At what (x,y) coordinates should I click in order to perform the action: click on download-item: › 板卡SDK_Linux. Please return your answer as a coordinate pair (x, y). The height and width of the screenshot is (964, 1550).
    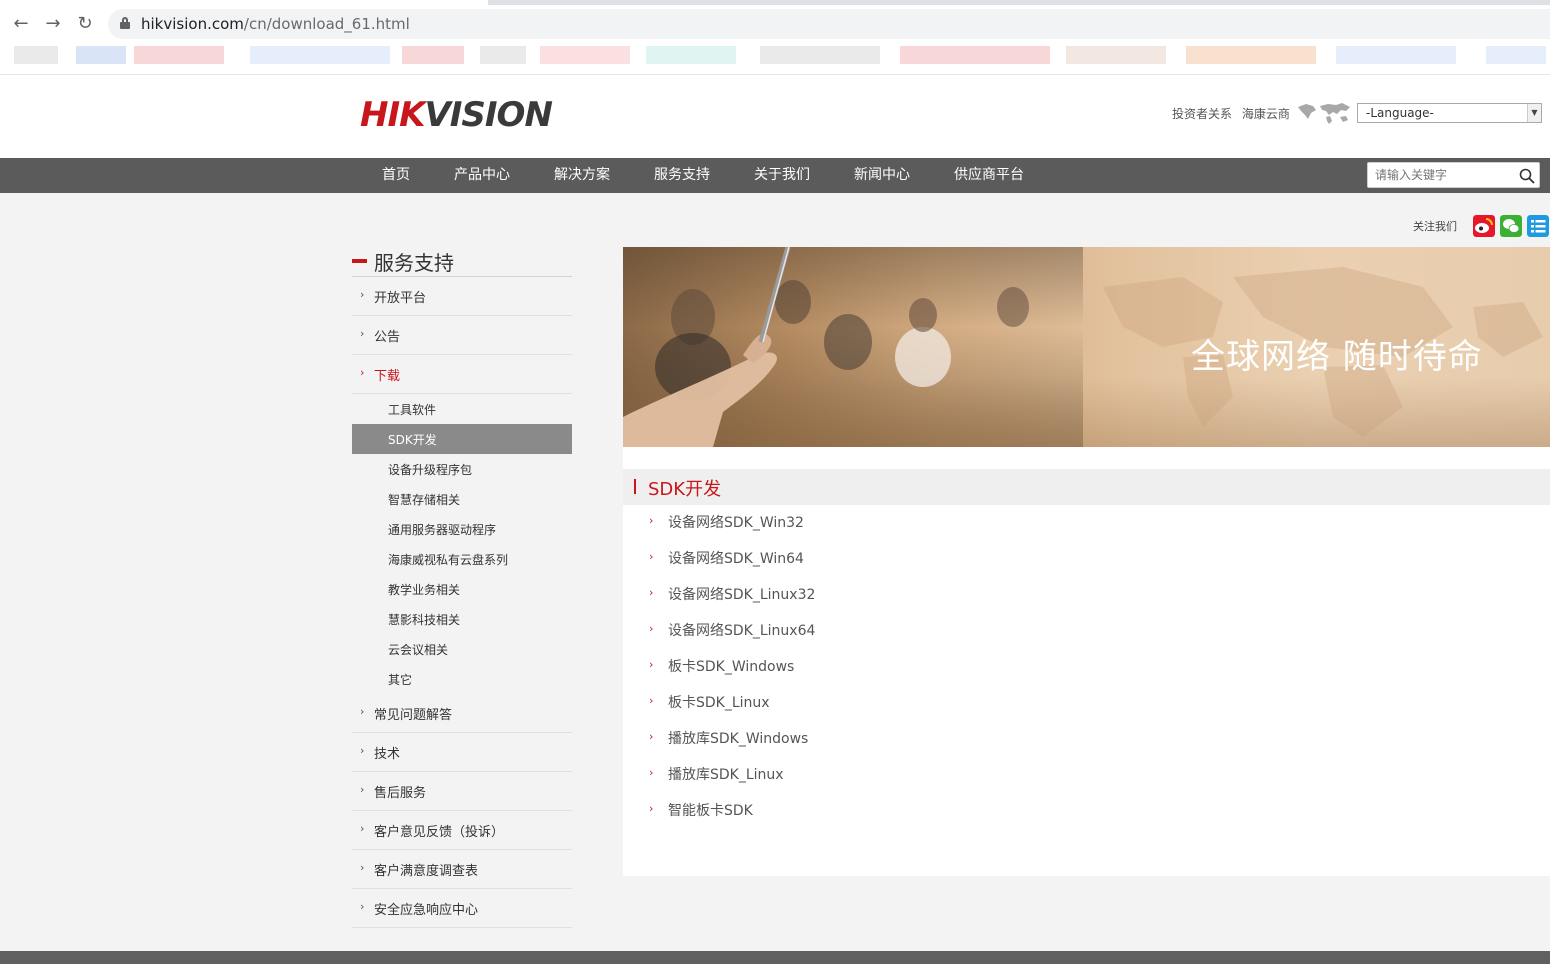
    Looking at the image, I should click on (923, 703).